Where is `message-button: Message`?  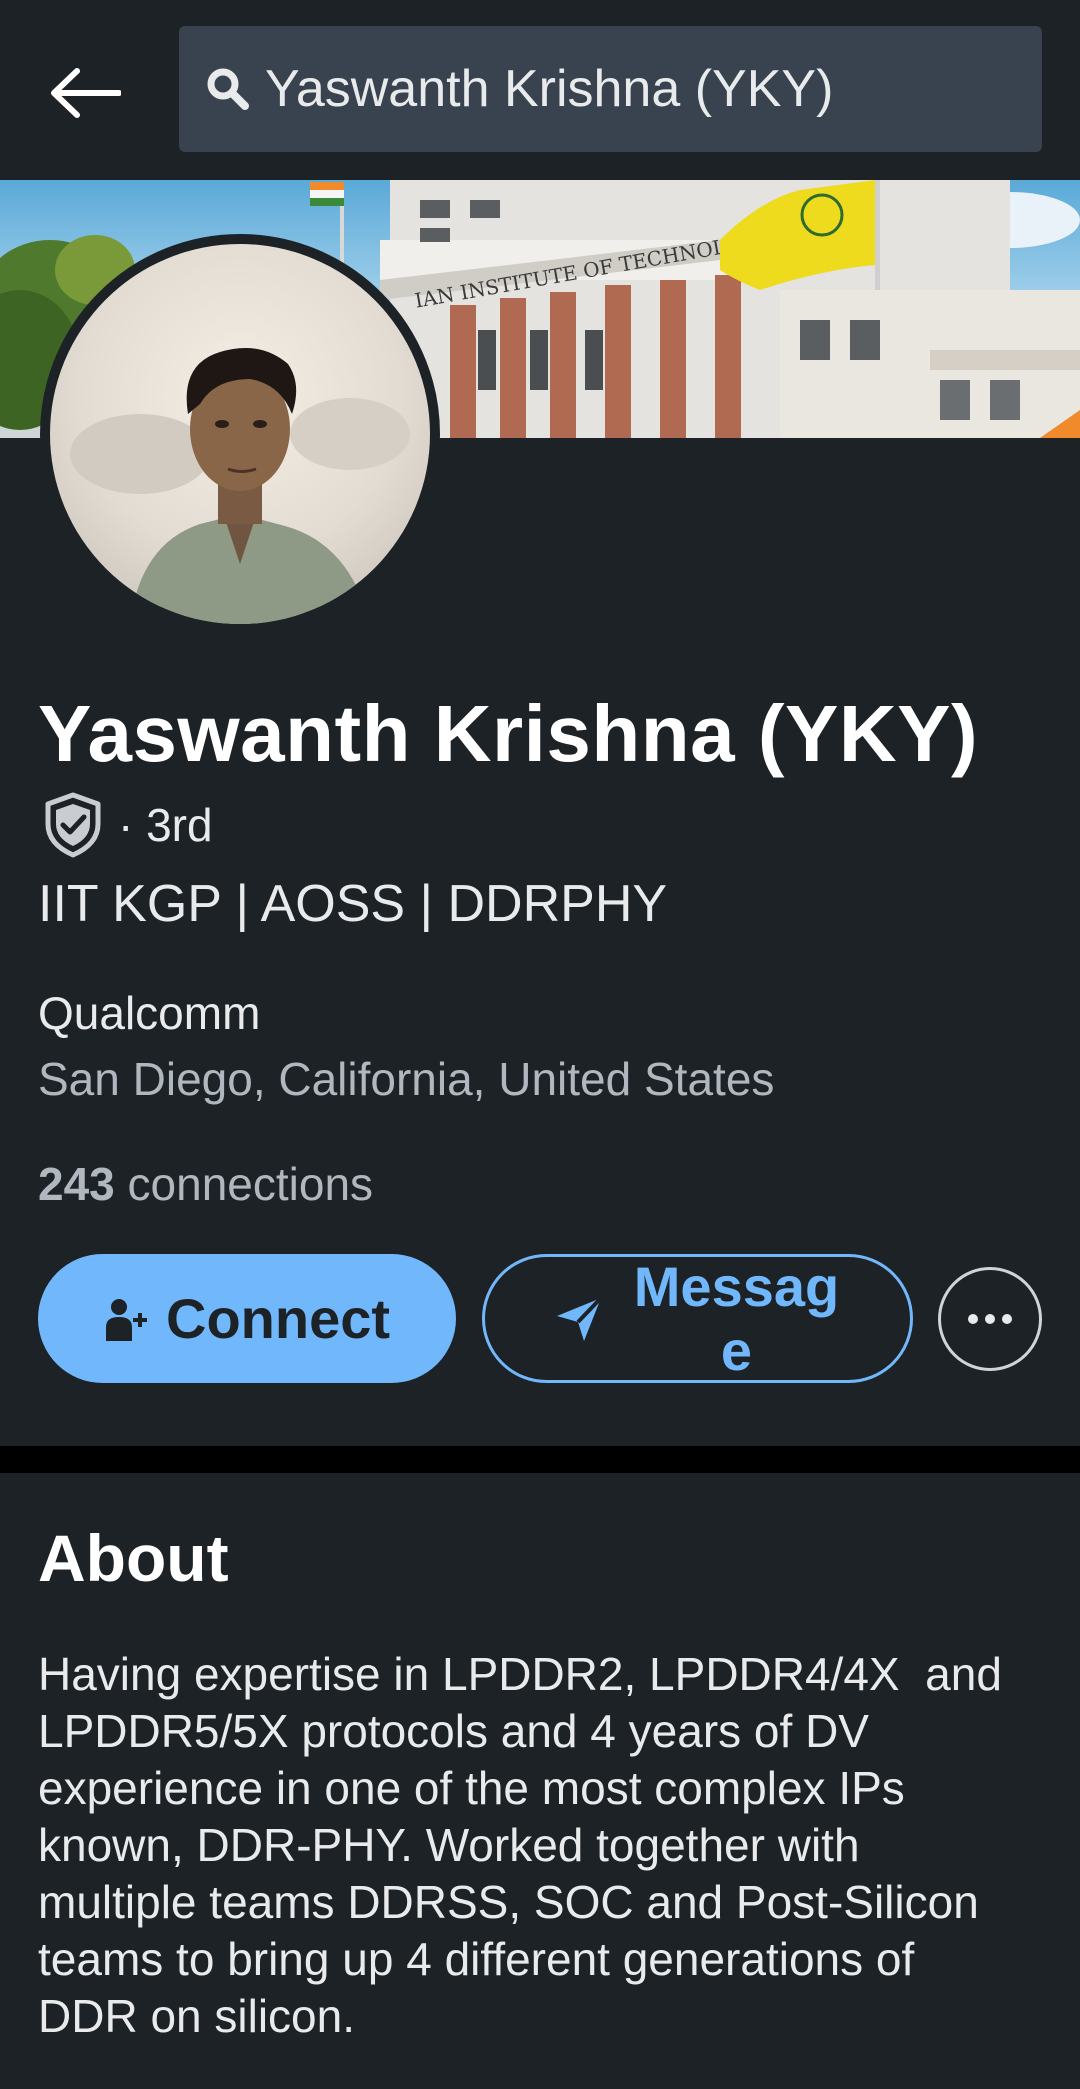 message-button: Message is located at coordinates (697, 1318).